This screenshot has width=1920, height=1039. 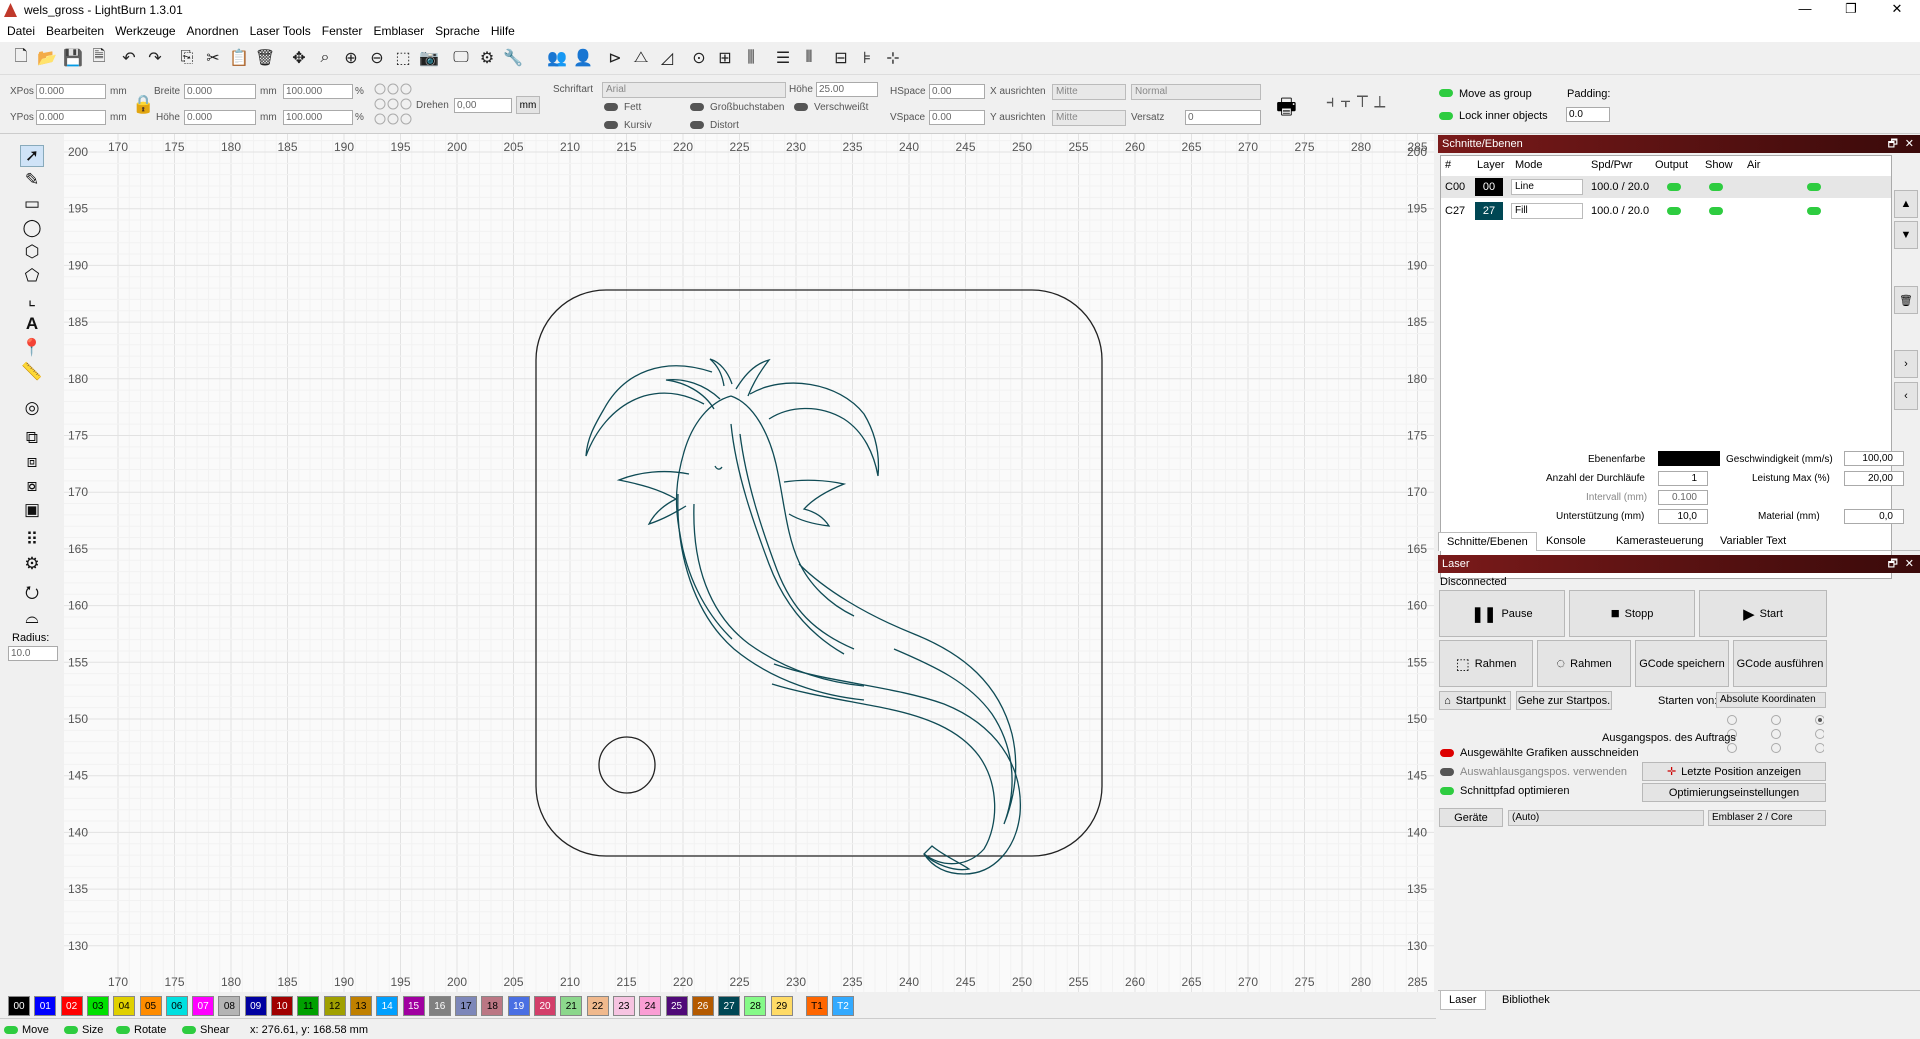 I want to click on select-frame-icon: ⬚, so click(x=403, y=58).